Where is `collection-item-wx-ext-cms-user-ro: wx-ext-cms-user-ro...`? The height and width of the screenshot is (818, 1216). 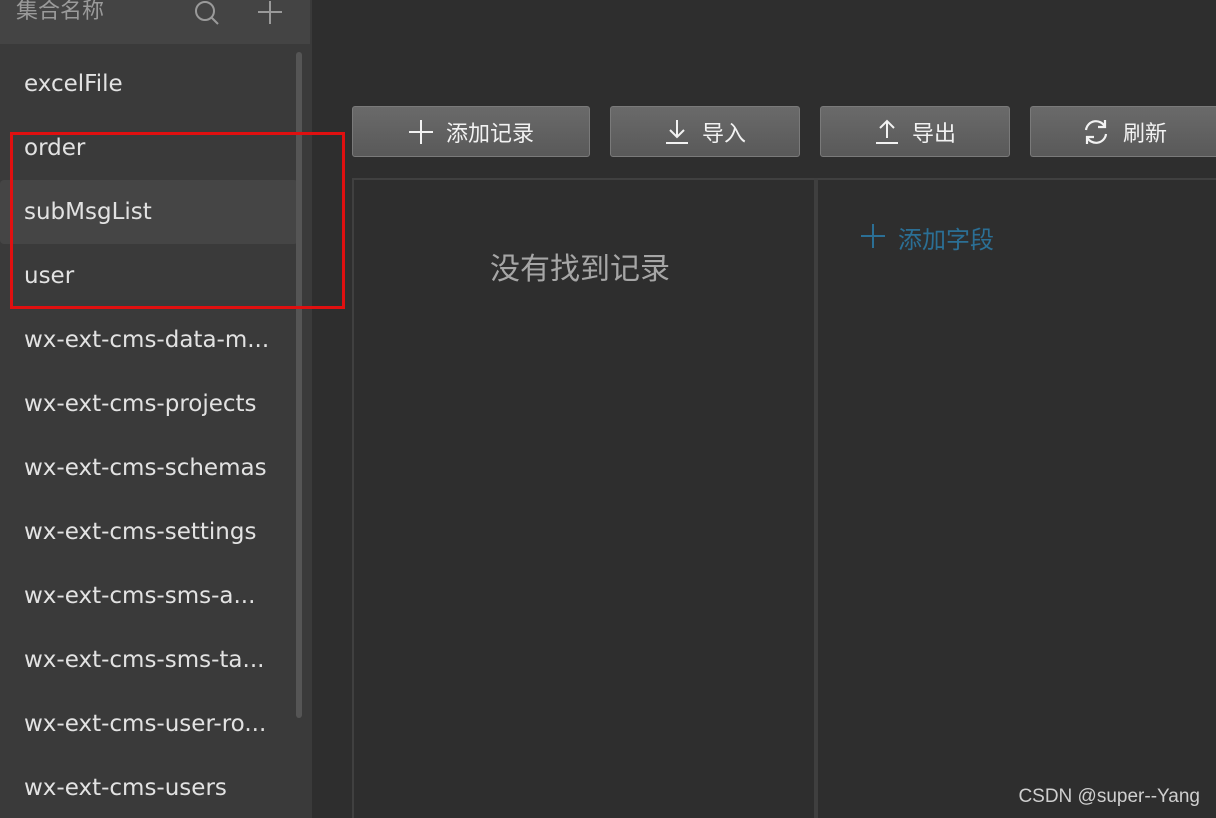 collection-item-wx-ext-cms-user-ro: wx-ext-cms-user-ro... is located at coordinates (149, 724).